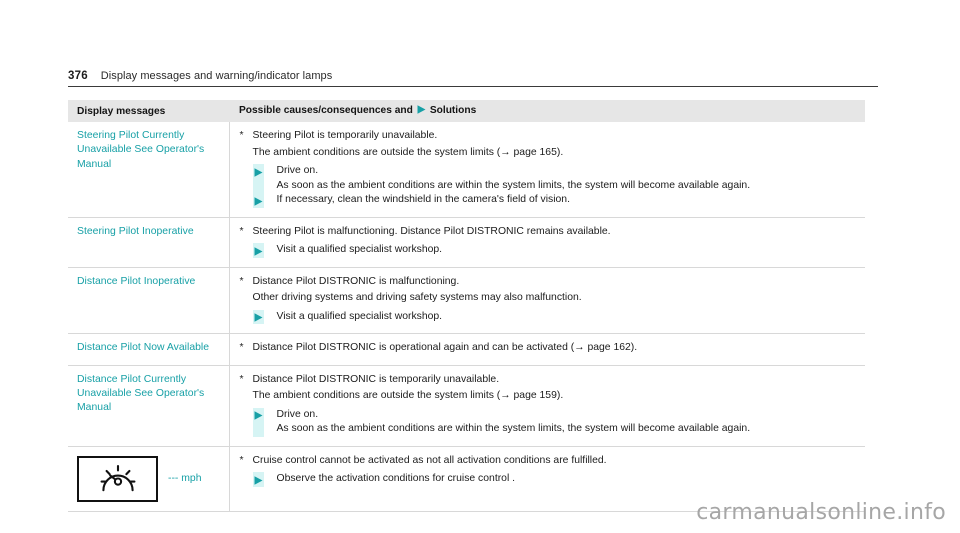  Describe the element at coordinates (148, 111) in the screenshot. I see `column-header-display-messages: Display messages` at that location.